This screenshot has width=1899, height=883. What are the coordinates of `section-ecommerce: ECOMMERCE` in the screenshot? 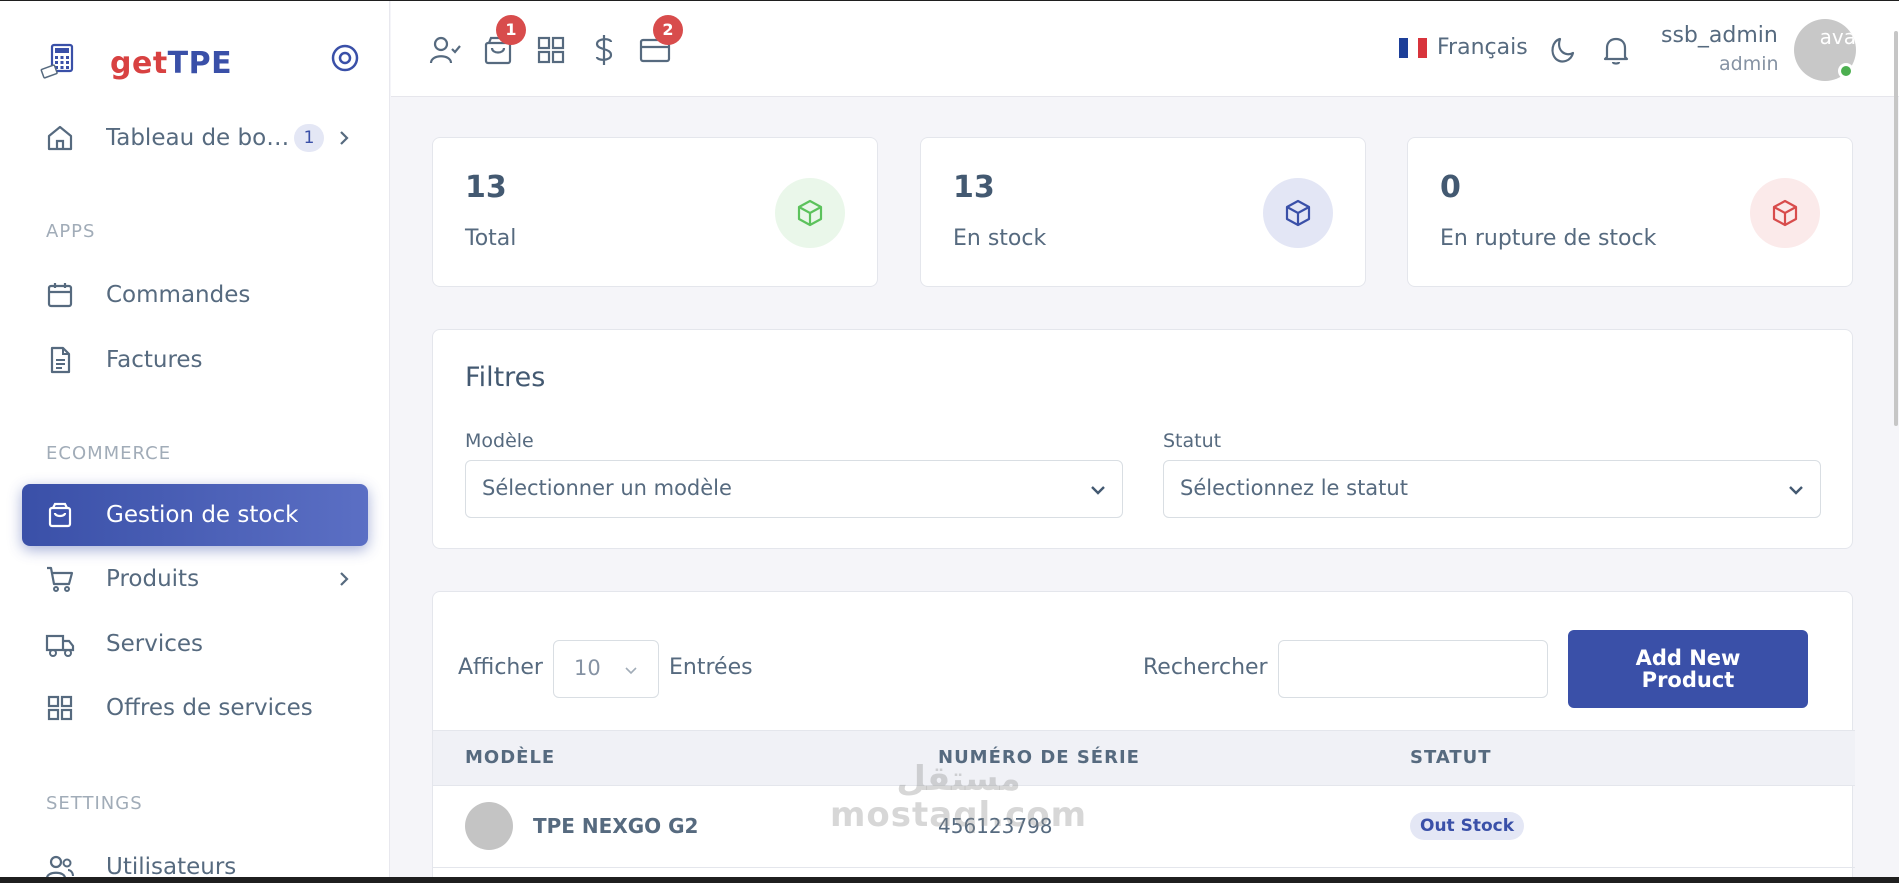 It's located at (109, 453).